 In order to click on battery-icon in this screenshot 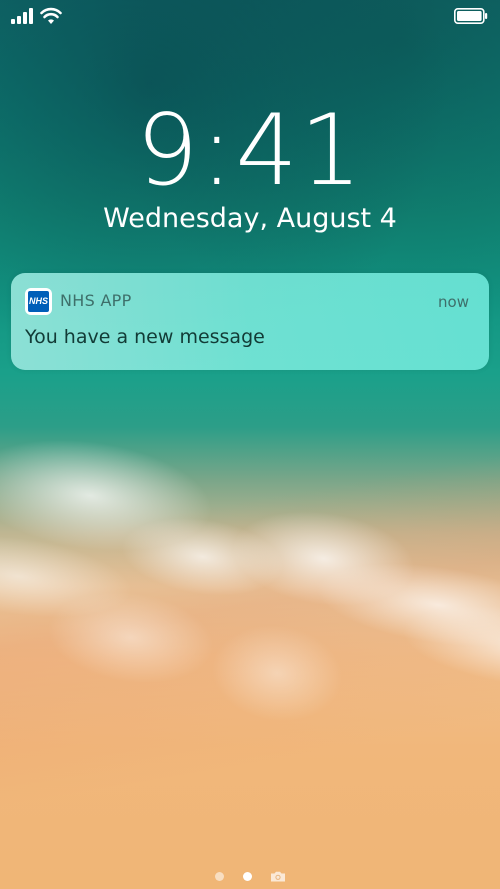, I will do `click(471, 16)`.